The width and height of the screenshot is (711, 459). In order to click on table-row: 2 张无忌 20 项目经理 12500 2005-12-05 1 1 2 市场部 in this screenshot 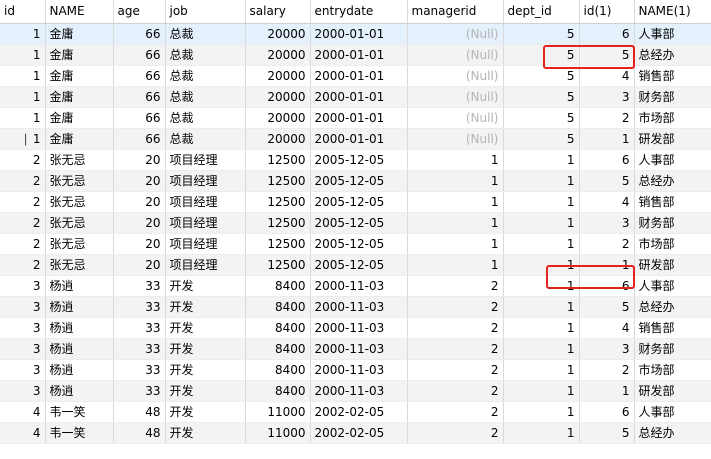, I will do `click(355, 244)`.